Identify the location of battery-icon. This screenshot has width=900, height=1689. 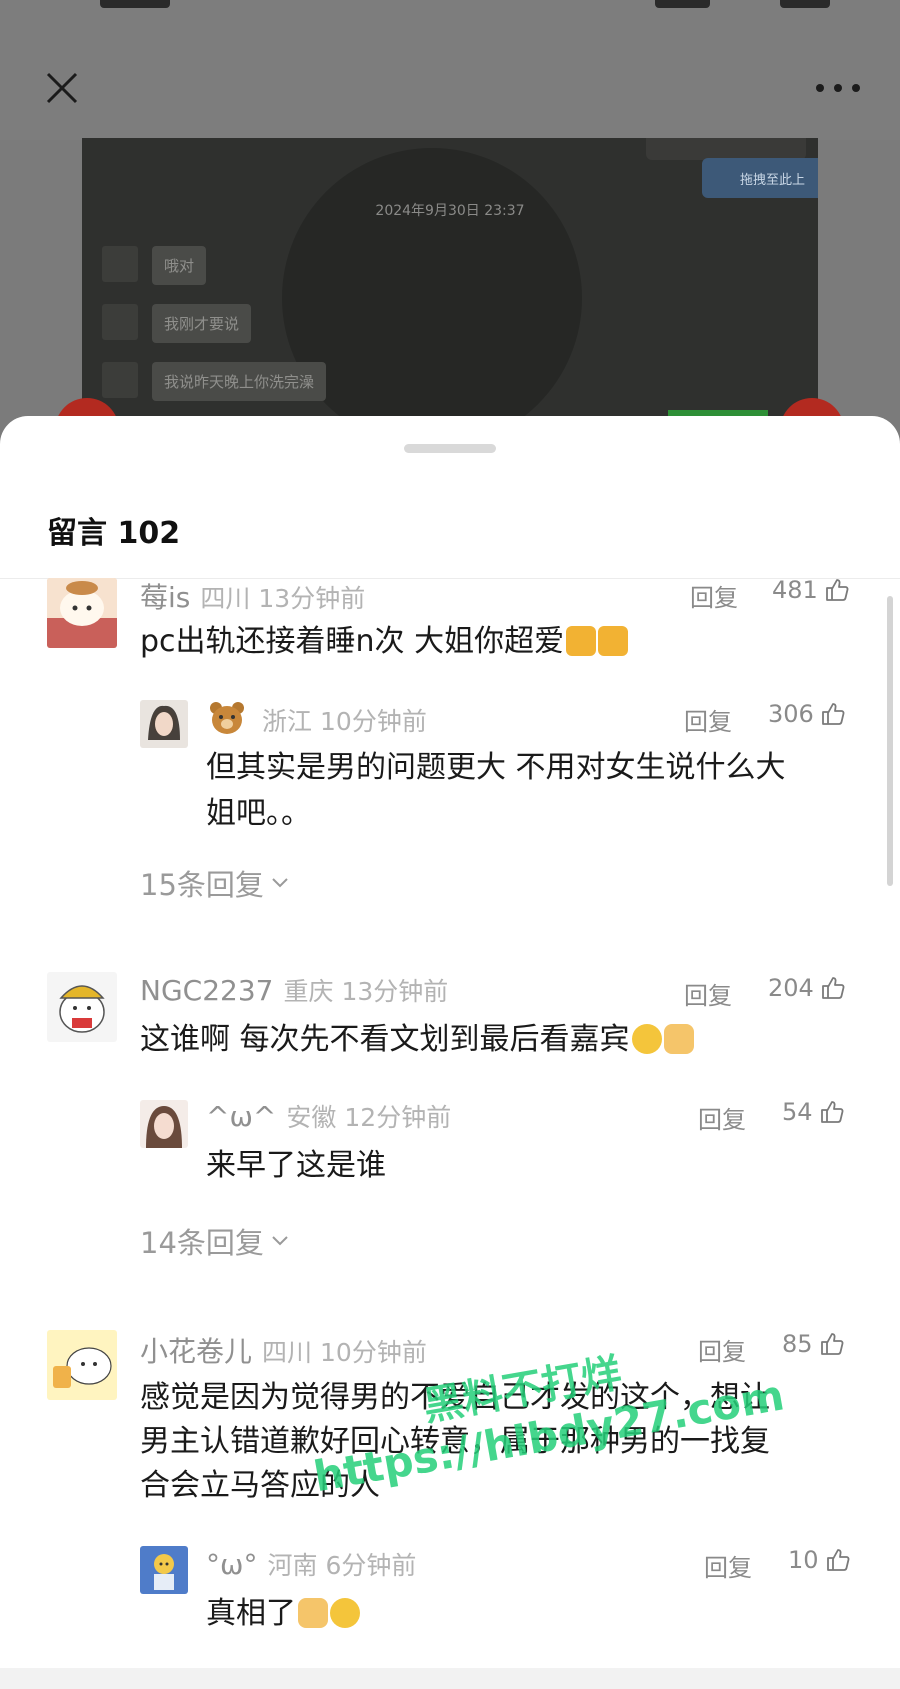
(805, 4).